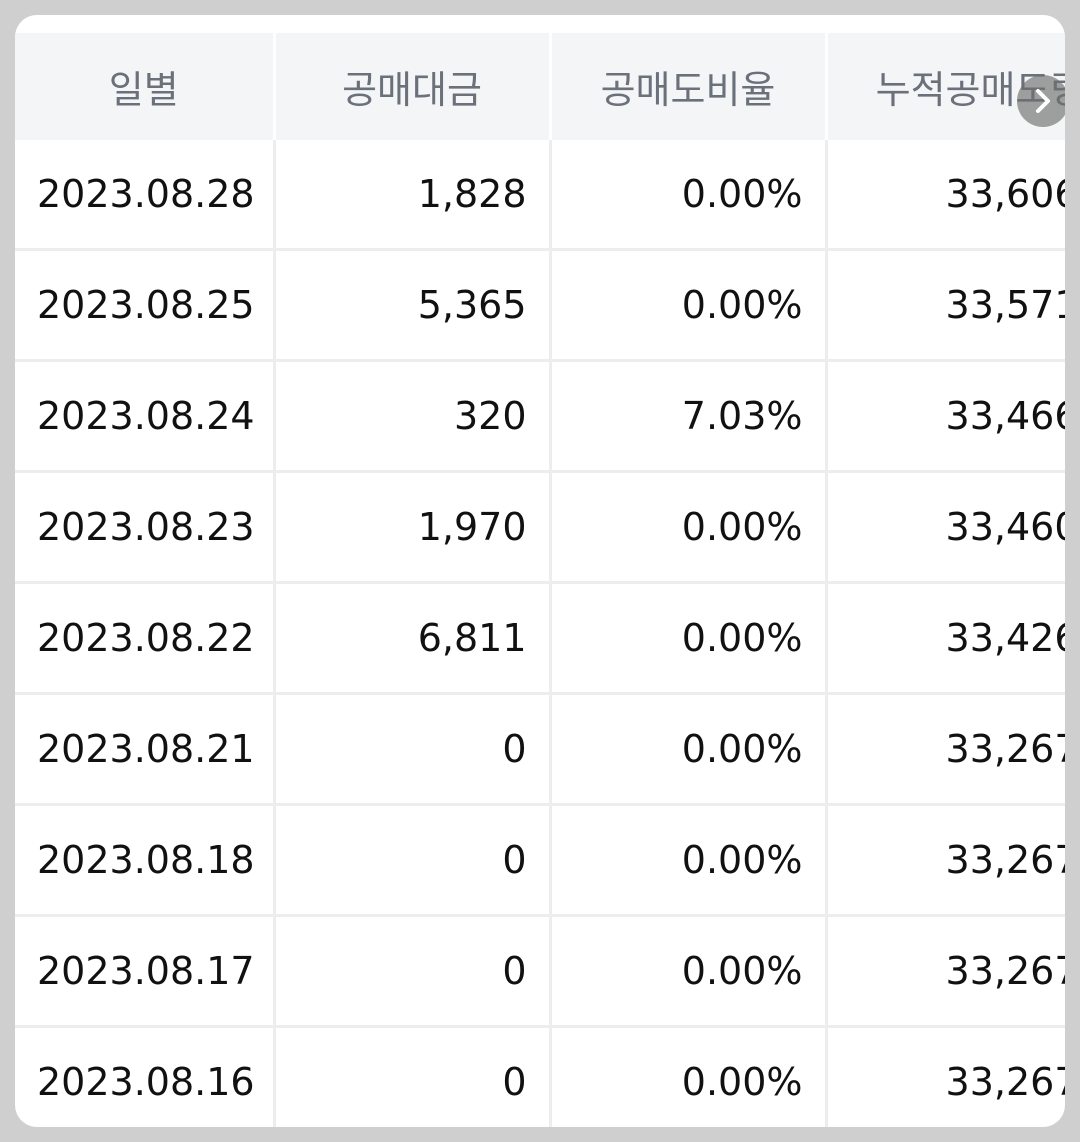  I want to click on cell-cumulative: 33,571, so click(945, 305).